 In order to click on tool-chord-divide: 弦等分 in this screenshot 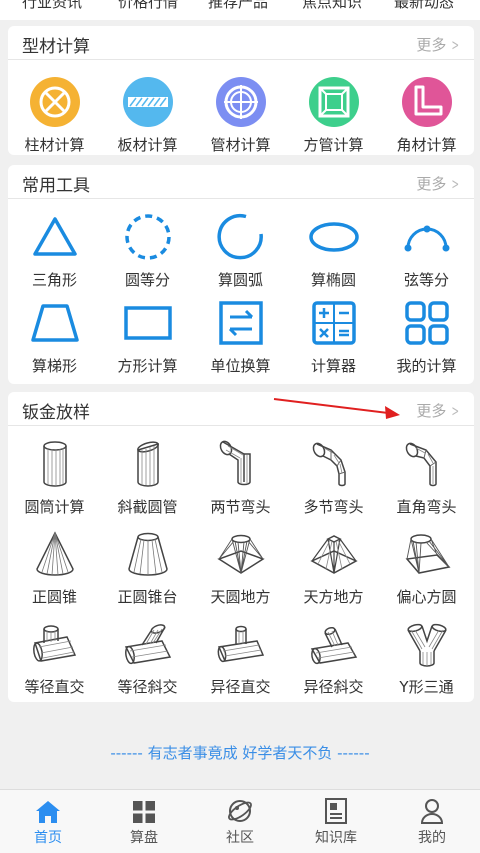, I will do `click(426, 249)`.